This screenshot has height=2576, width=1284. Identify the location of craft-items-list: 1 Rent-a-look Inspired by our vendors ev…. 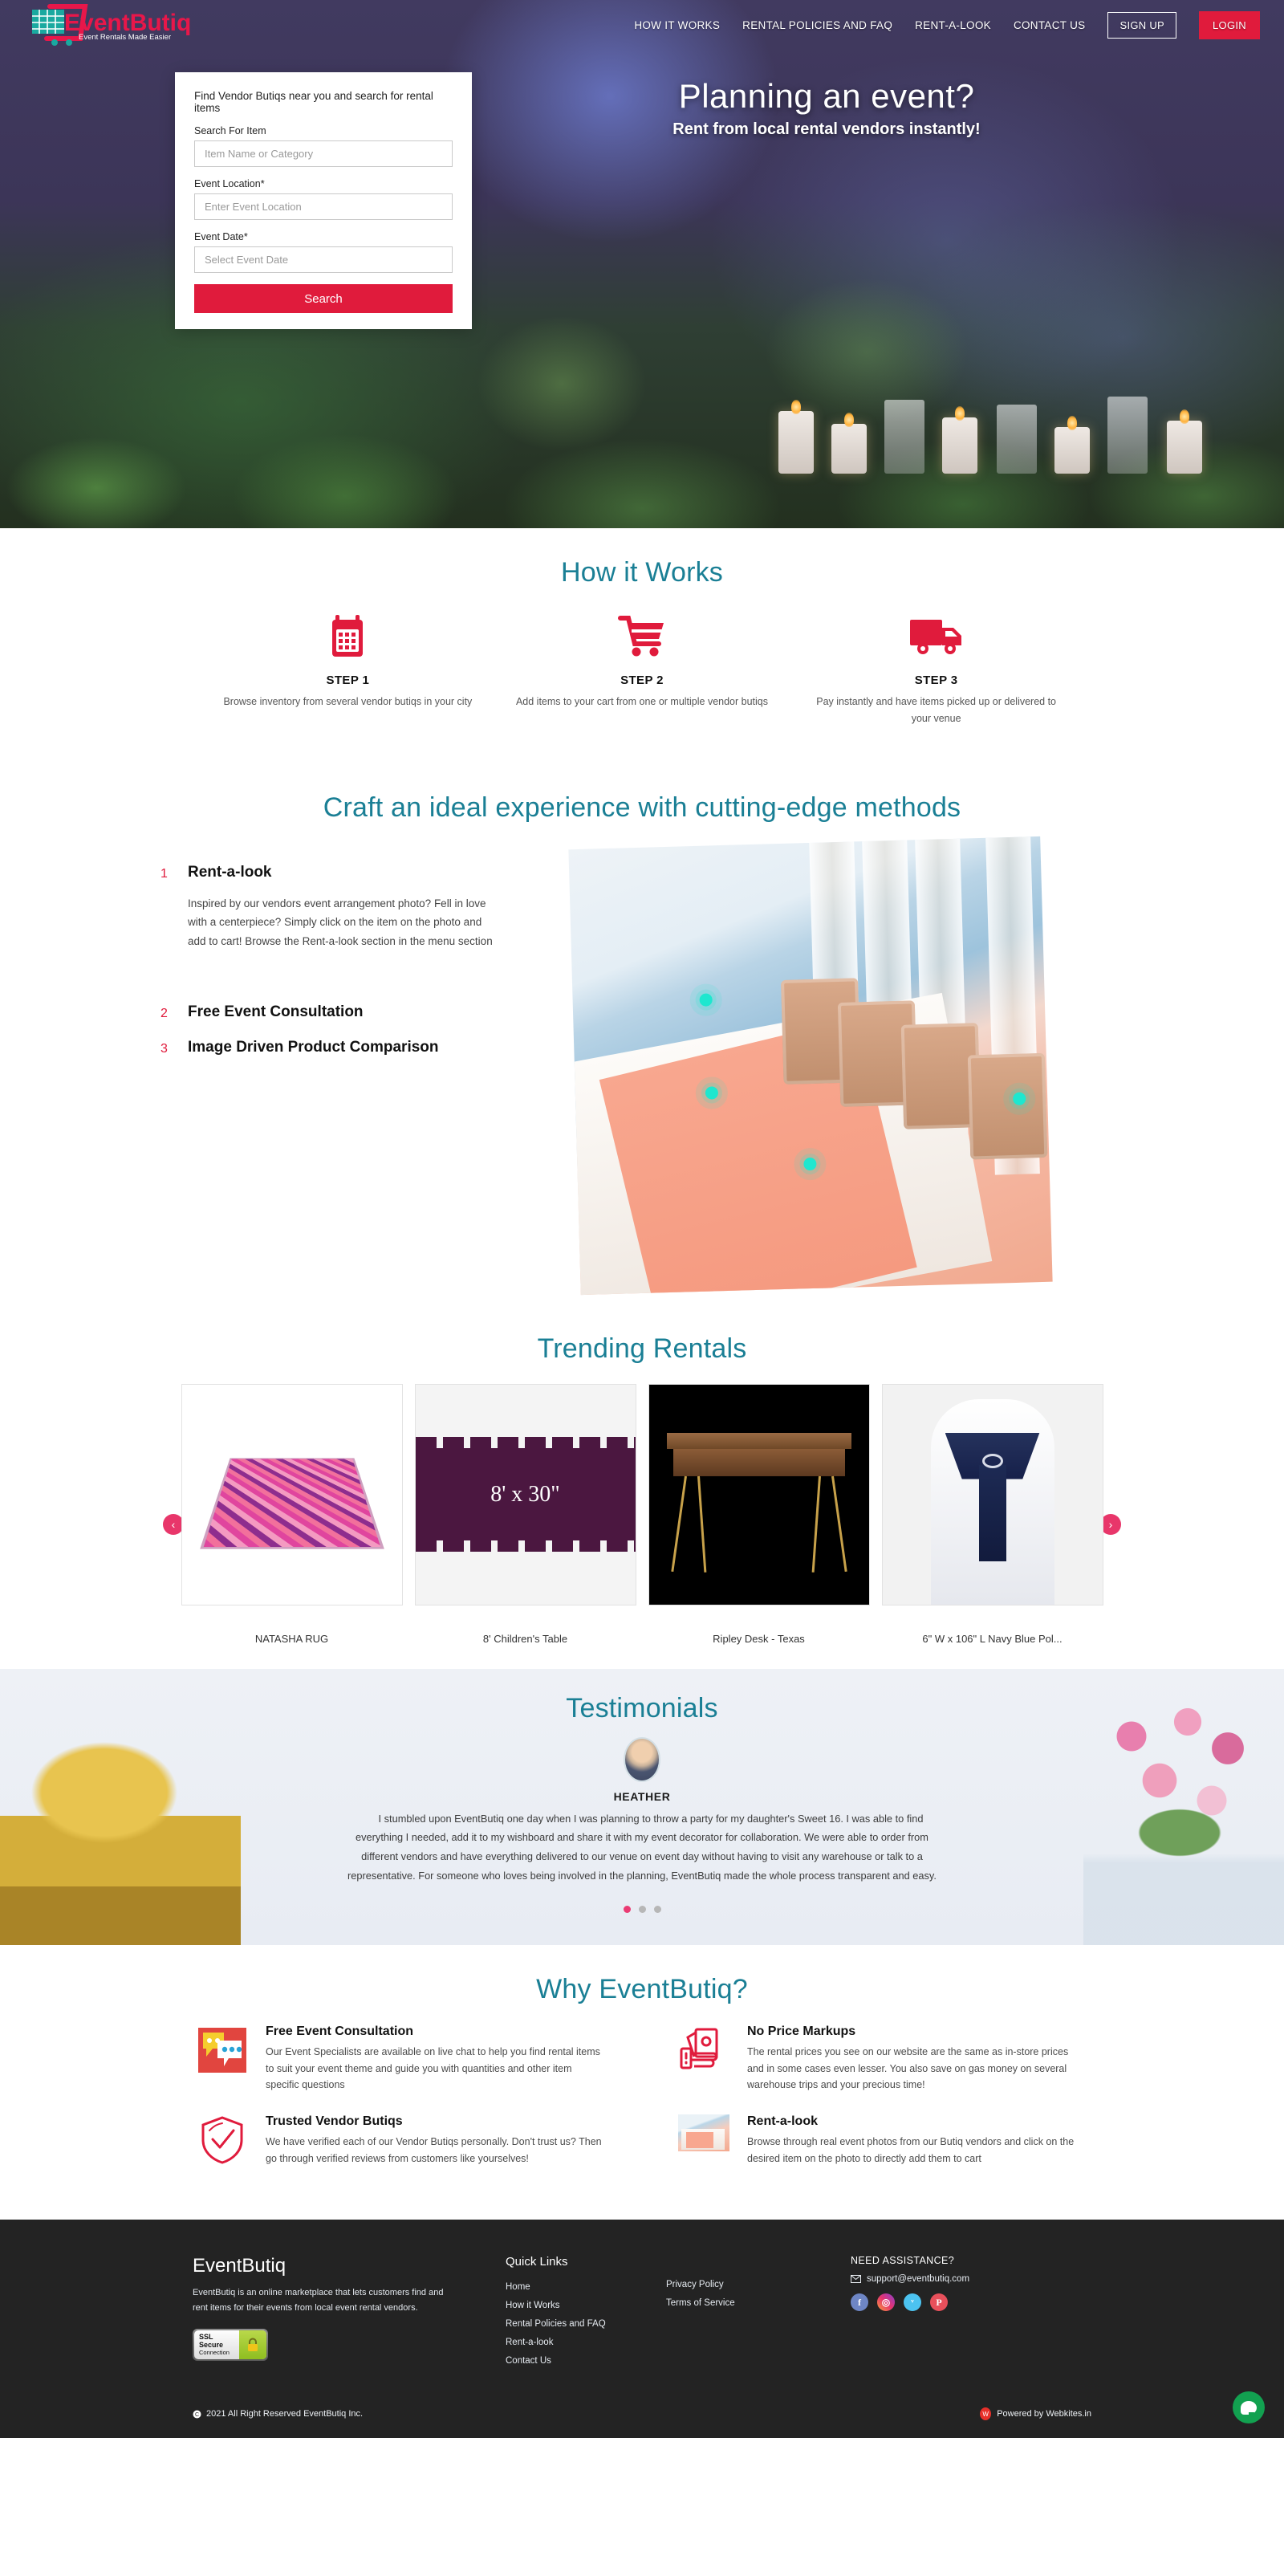
(329, 1065).